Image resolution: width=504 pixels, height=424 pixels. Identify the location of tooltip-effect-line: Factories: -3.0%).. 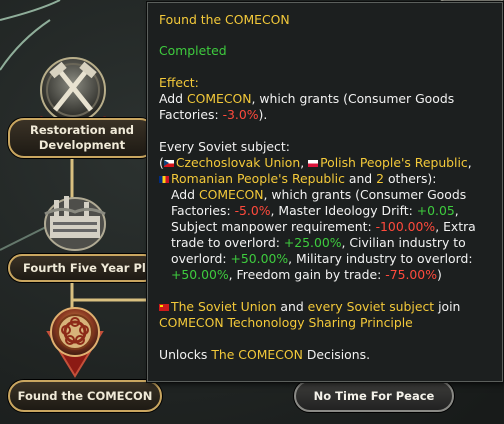
(213, 114).